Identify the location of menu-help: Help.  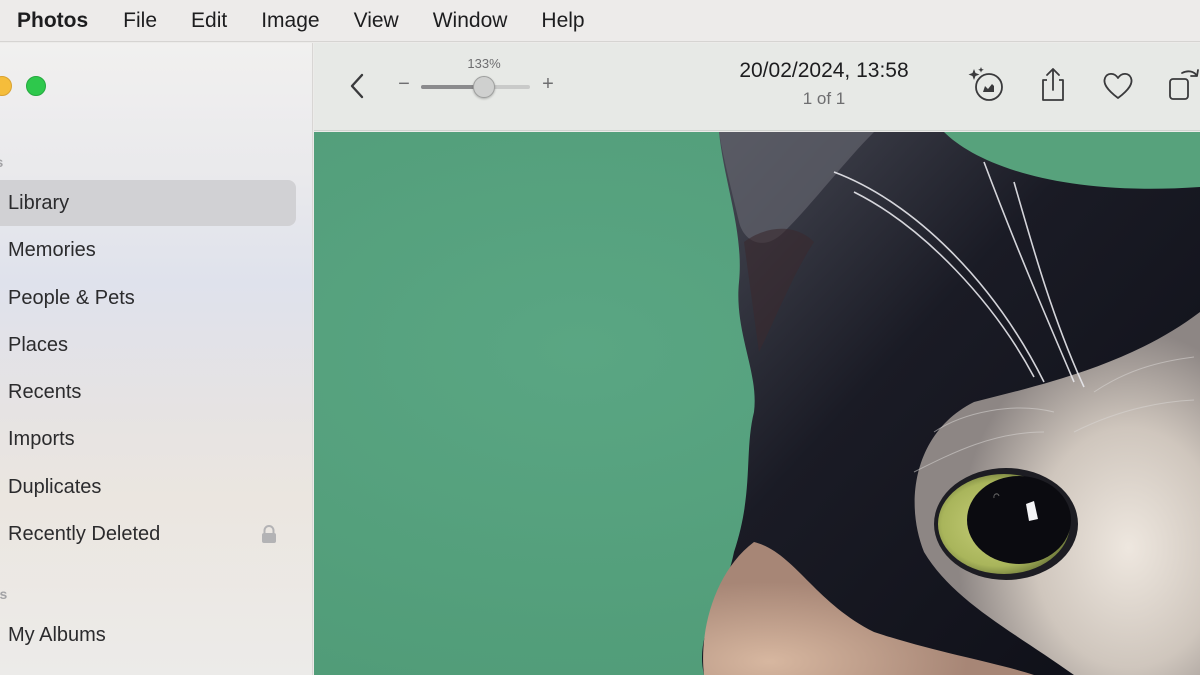
(562, 21).